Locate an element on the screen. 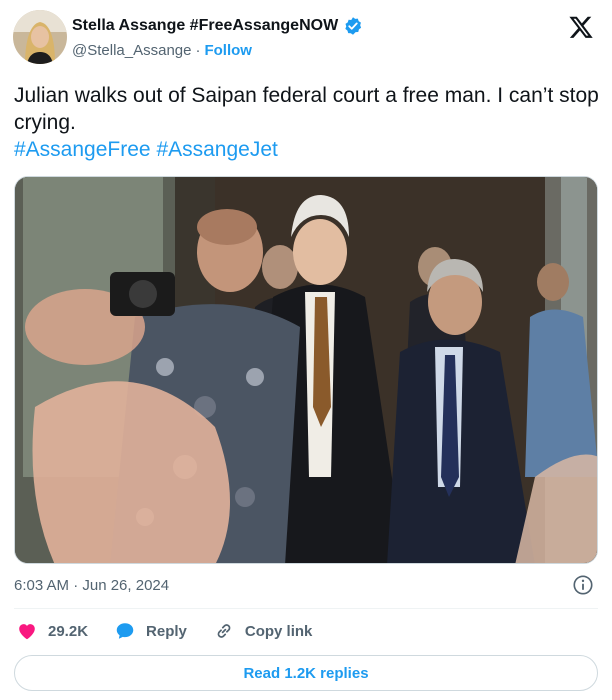 Image resolution: width=612 pixels, height=700 pixels. info-icon is located at coordinates (583, 585).